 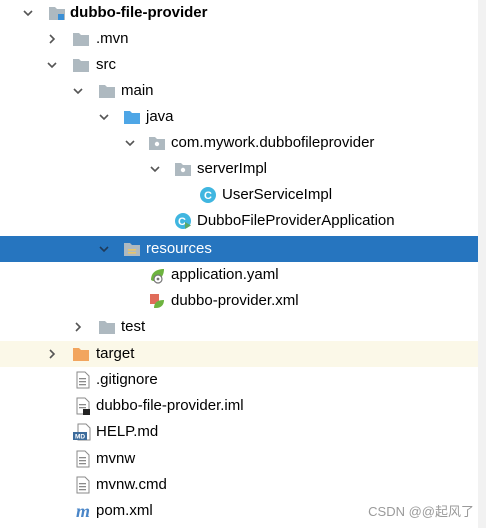 What do you see at coordinates (80, 437) in the screenshot?
I see `svg-text: MD` at bounding box center [80, 437].